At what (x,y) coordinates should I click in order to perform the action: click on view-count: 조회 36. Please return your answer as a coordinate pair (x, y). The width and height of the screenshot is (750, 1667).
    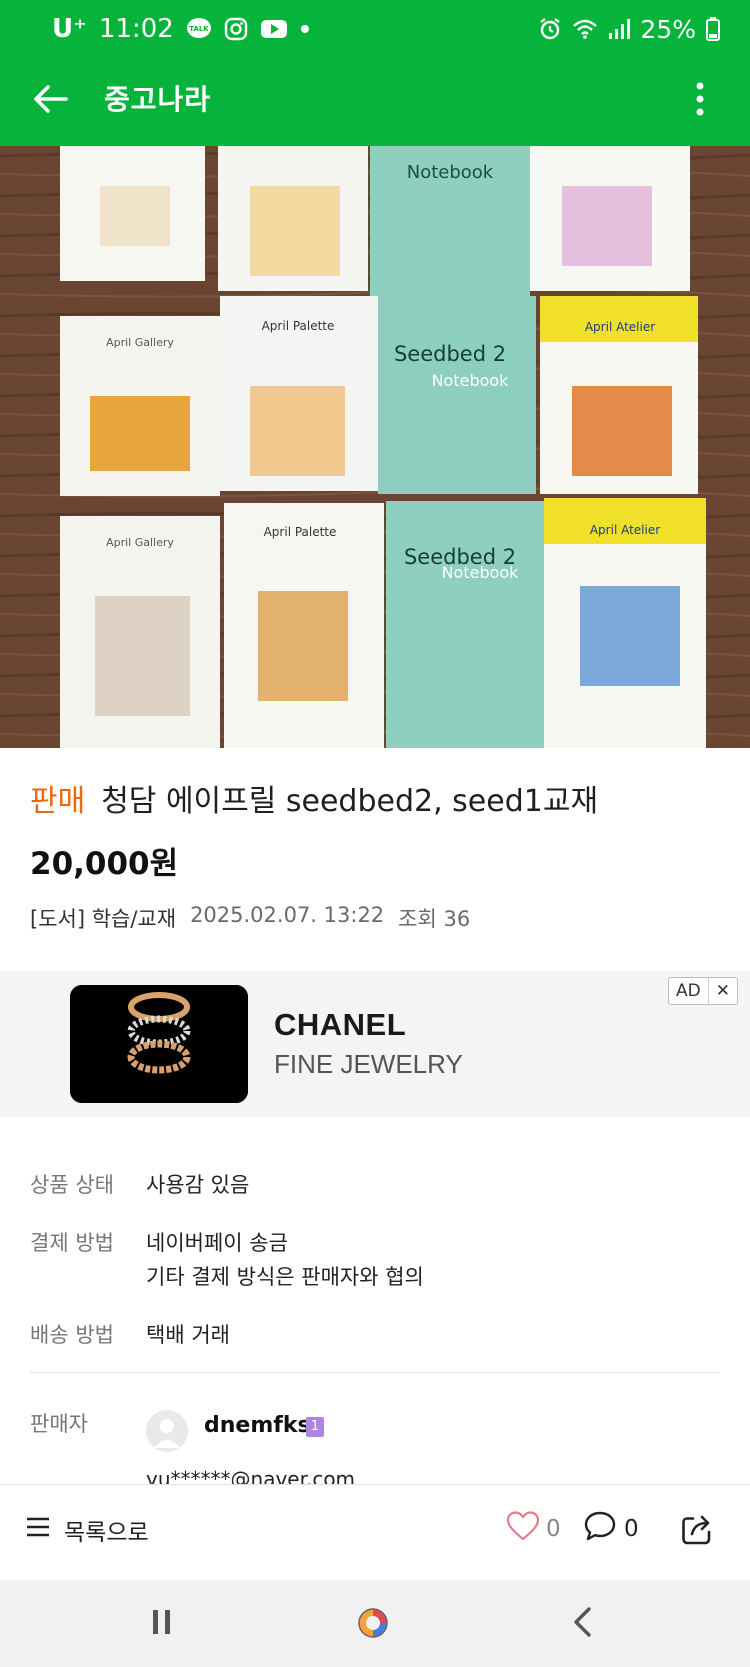
    Looking at the image, I should click on (434, 919).